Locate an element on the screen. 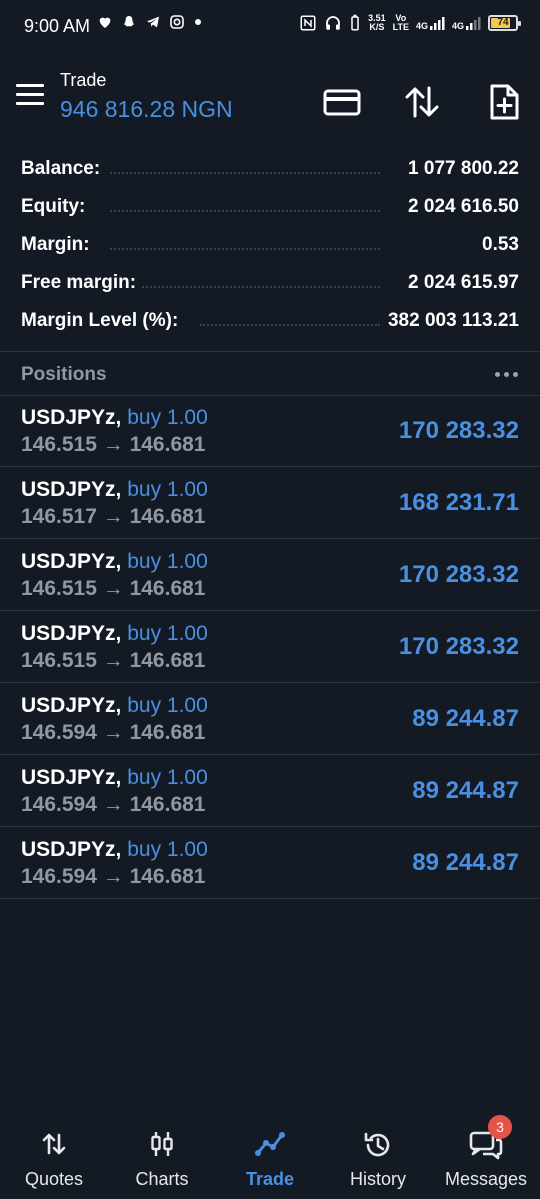 This screenshot has width=540, height=1199. instagram-icon is located at coordinates (177, 22).